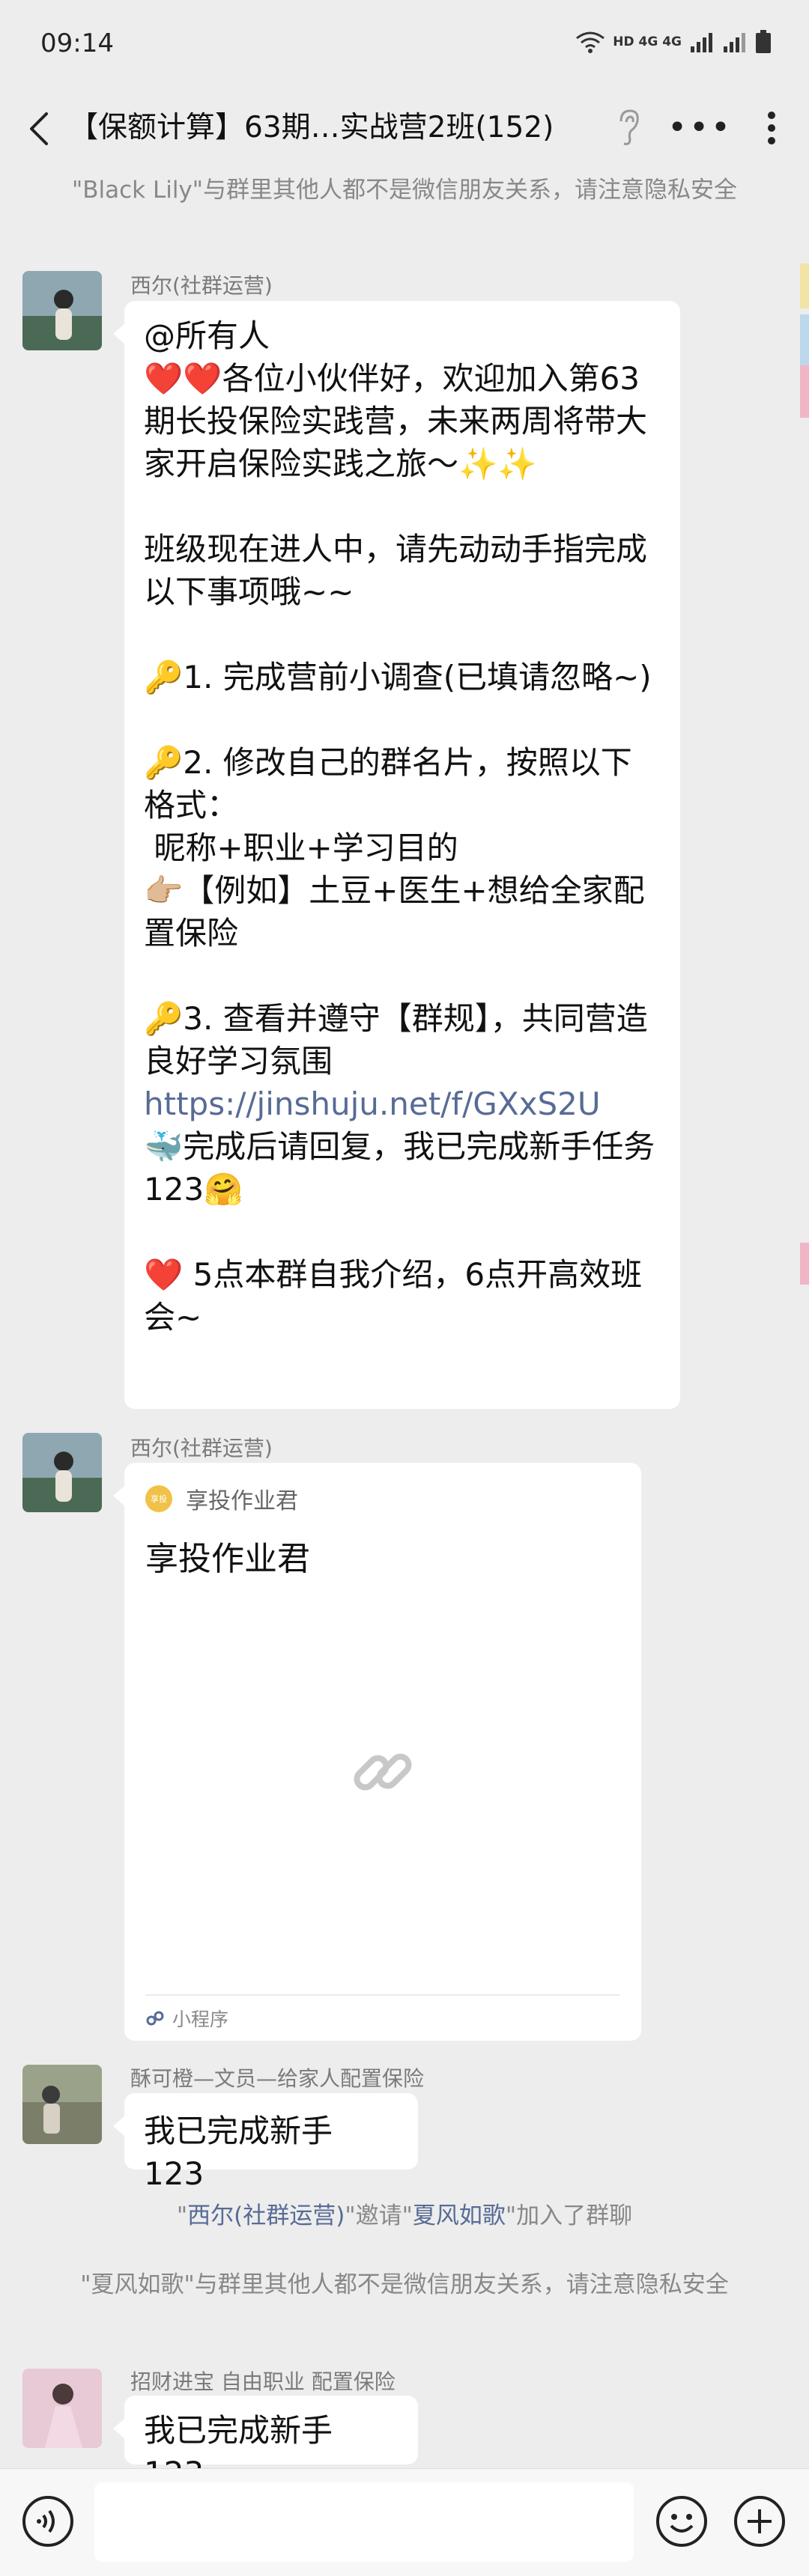  I want to click on emoji-icon, so click(682, 2521).